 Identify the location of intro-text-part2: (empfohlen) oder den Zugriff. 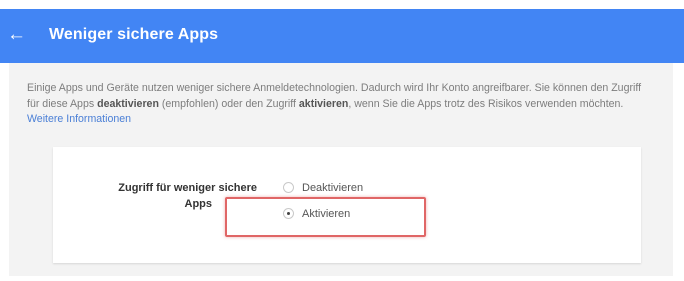
(228, 103).